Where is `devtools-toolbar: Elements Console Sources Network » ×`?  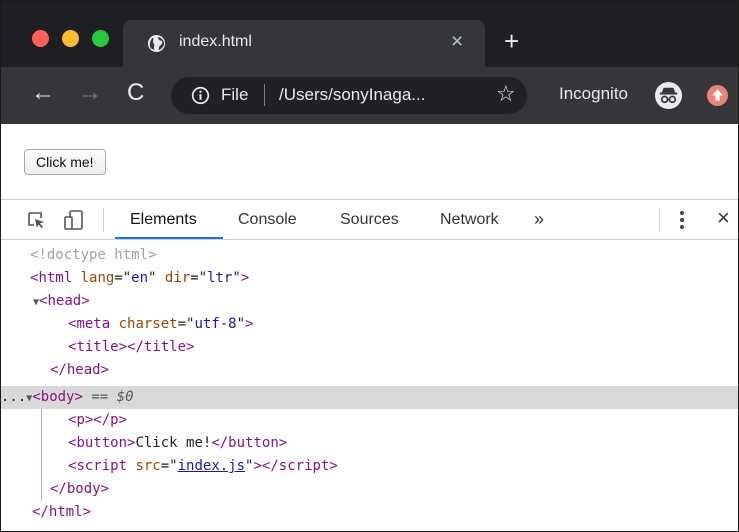
devtools-toolbar: Elements Console Sources Network » × is located at coordinates (369, 220).